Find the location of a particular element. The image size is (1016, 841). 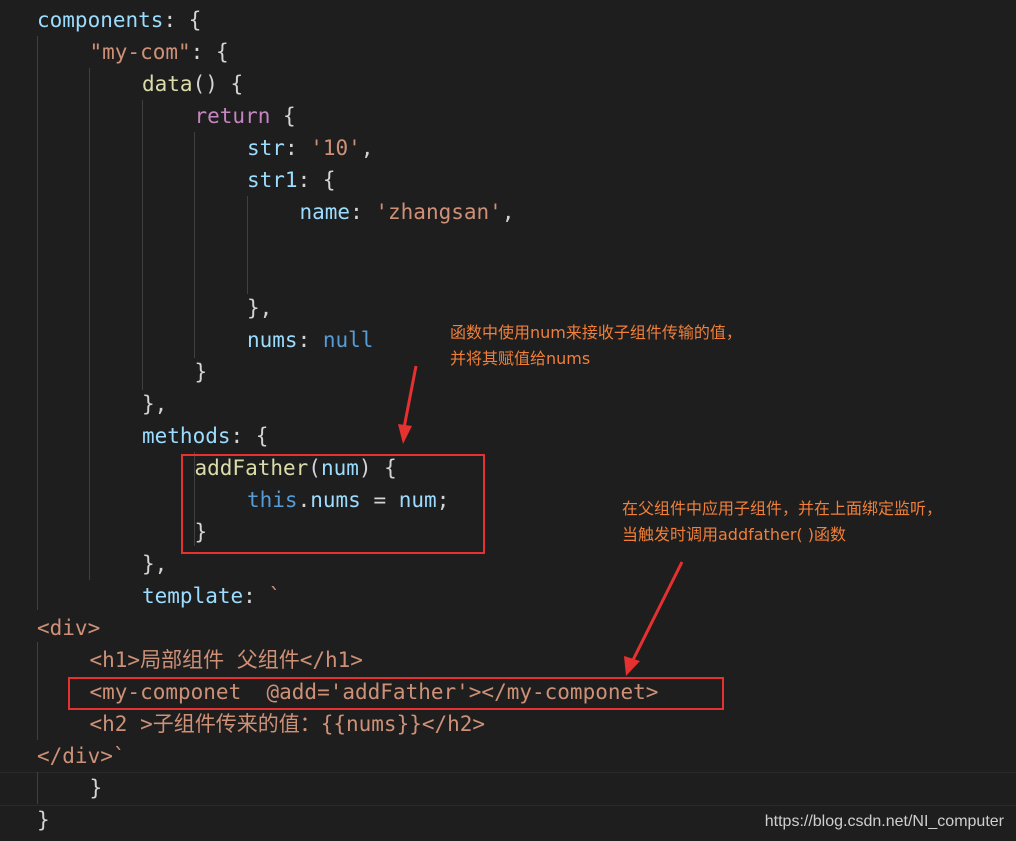

arrow-to-method is located at coordinates (408, 404).